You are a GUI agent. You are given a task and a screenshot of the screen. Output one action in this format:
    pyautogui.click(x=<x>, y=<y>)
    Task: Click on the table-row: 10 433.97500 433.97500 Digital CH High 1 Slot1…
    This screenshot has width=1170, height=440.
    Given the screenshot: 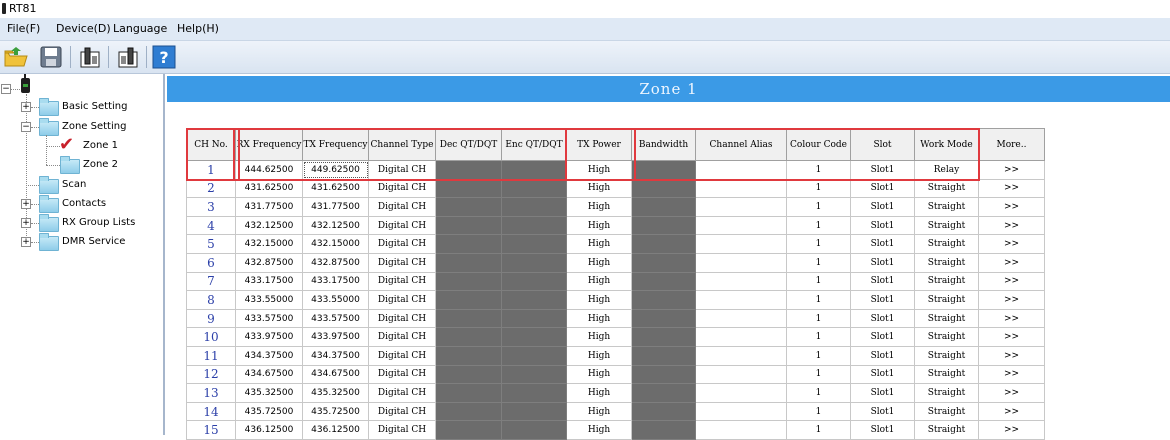 What is the action you would take?
    pyautogui.click(x=615, y=337)
    